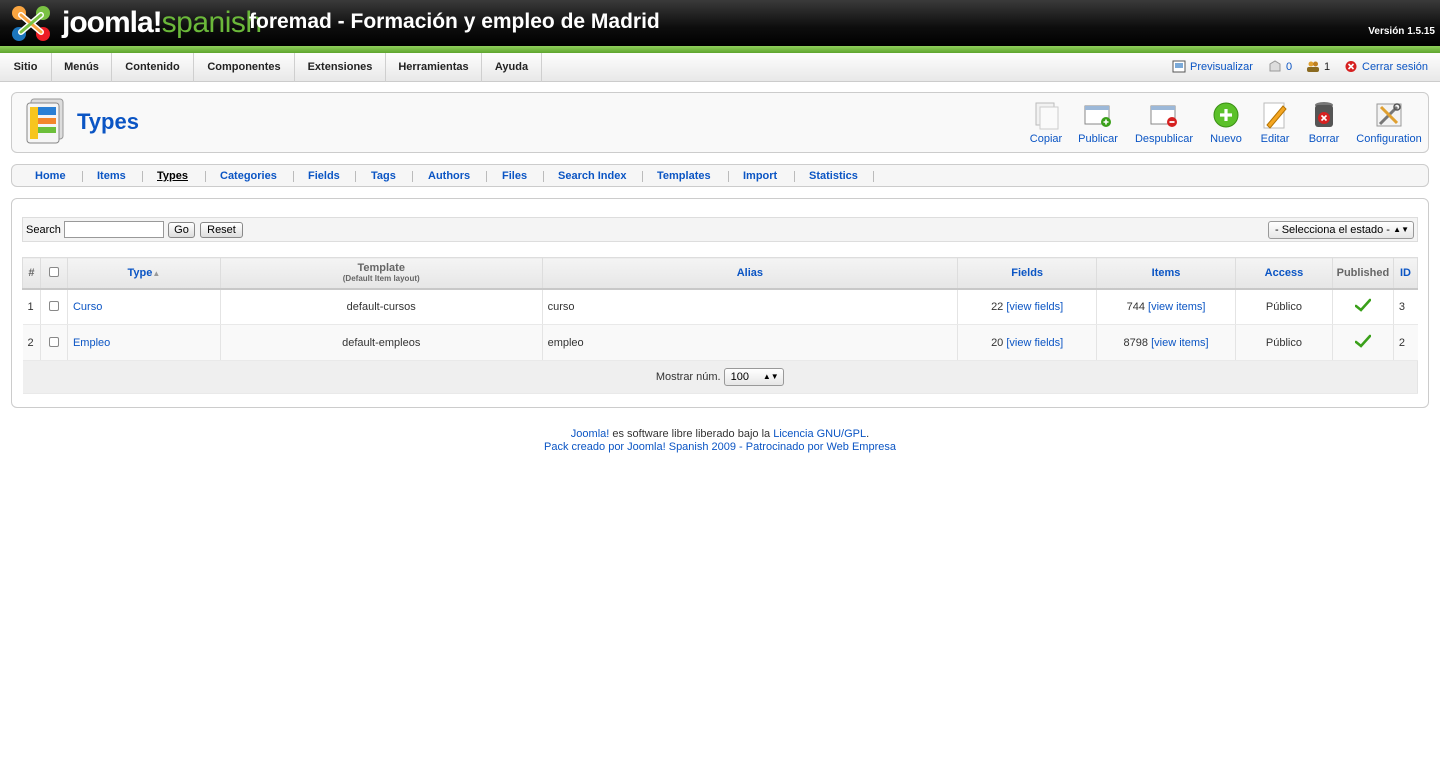  I want to click on col-header-items: Items, so click(1166, 273).